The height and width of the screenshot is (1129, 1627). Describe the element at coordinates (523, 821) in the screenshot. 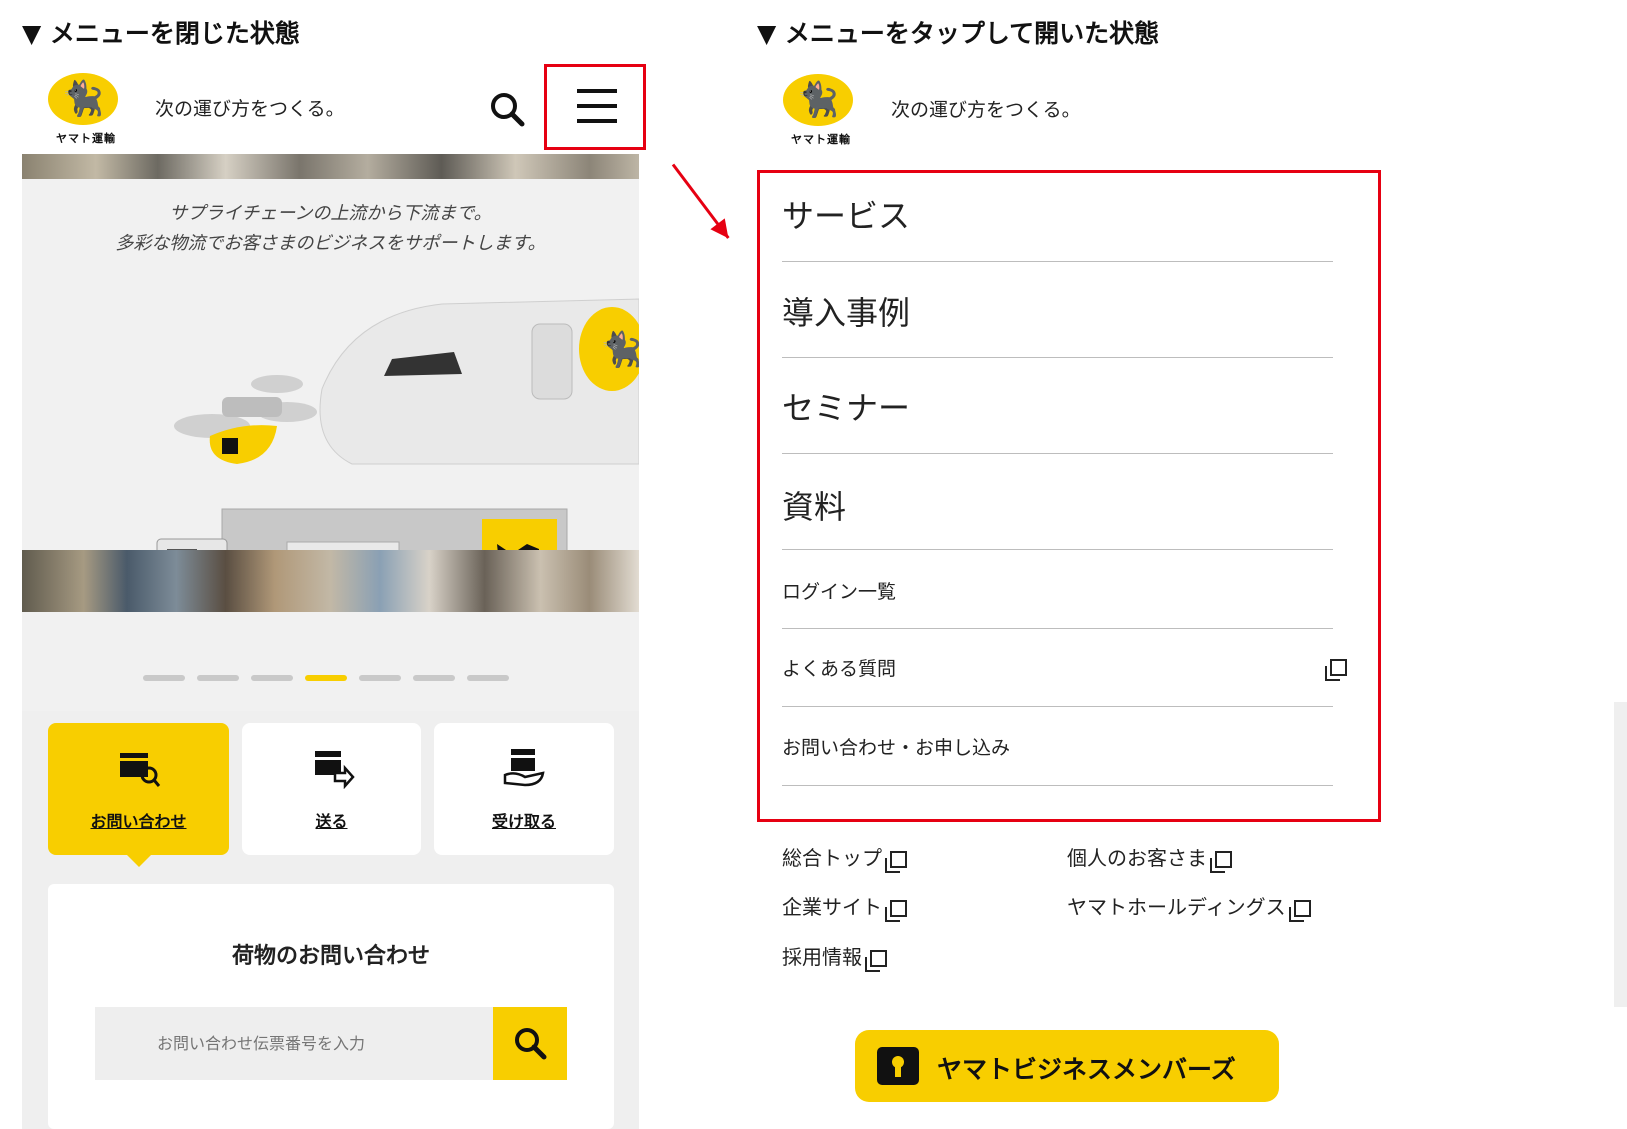

I see `tab-label-receive: 受け取る` at that location.